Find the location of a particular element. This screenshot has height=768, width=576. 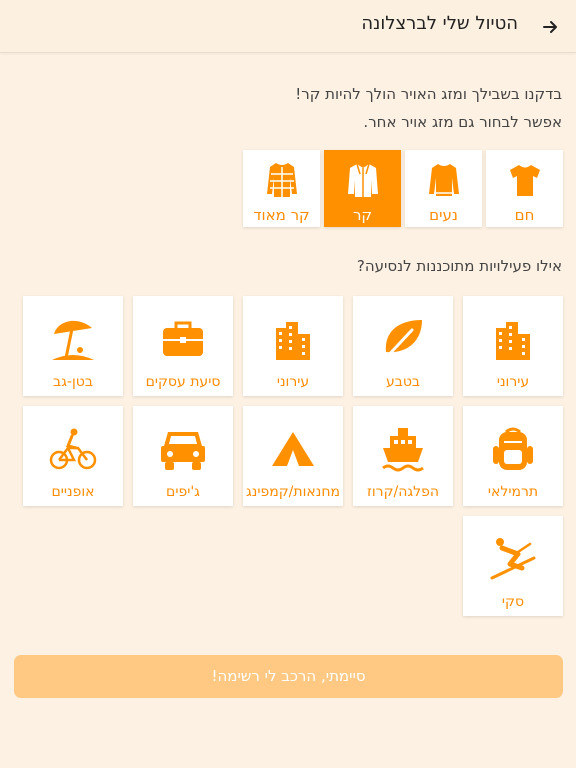

activity-tile-beach: בטן-גב is located at coordinates (73, 346).